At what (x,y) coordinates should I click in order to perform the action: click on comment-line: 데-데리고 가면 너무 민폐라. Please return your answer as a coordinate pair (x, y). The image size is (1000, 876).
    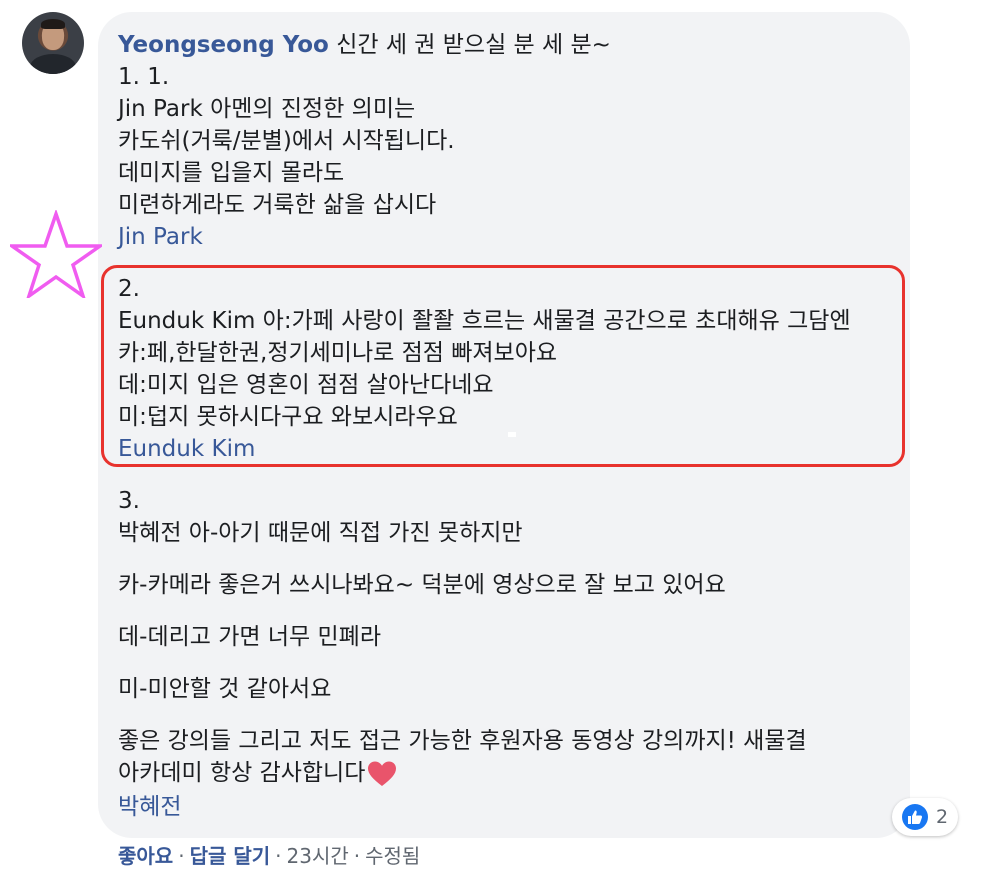
    Looking at the image, I should click on (249, 637).